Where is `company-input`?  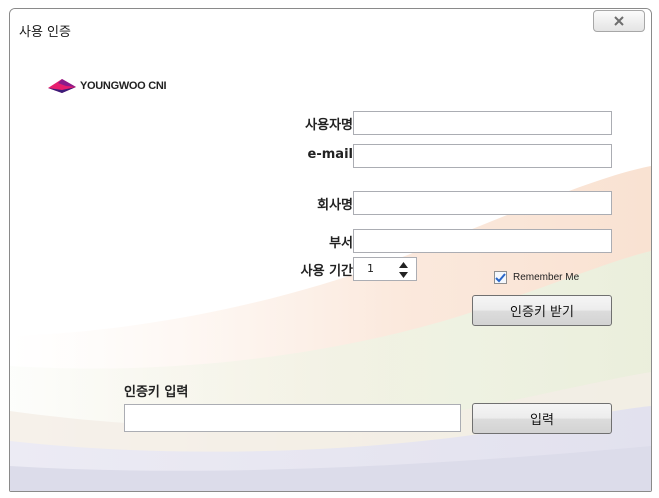
company-input is located at coordinates (482, 203).